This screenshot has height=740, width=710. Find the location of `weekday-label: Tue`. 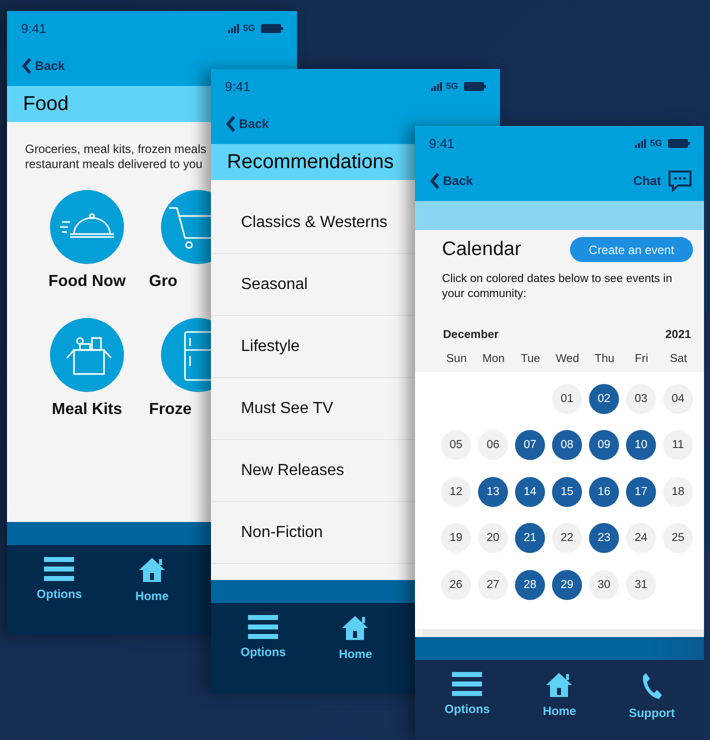

weekday-label: Tue is located at coordinates (531, 359).